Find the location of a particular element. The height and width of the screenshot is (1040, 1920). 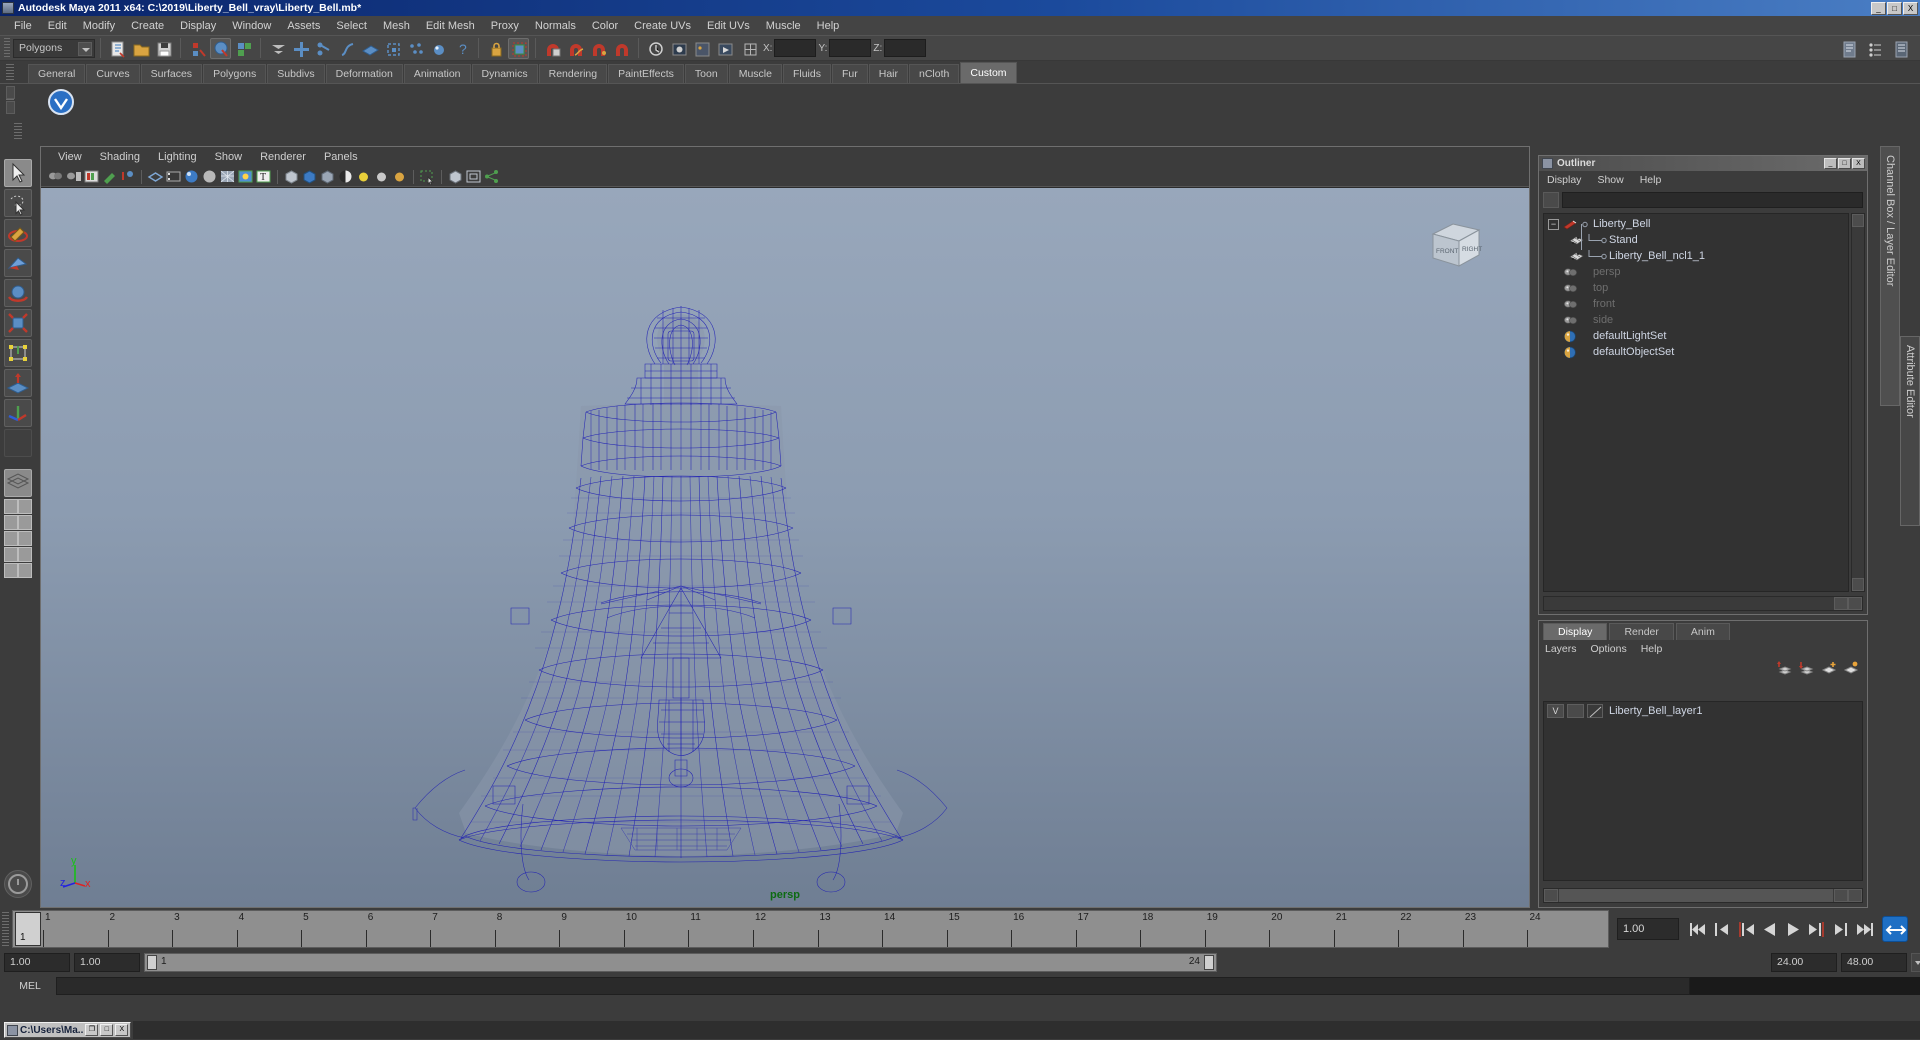

menu-item-normals: Normals is located at coordinates (555, 26).